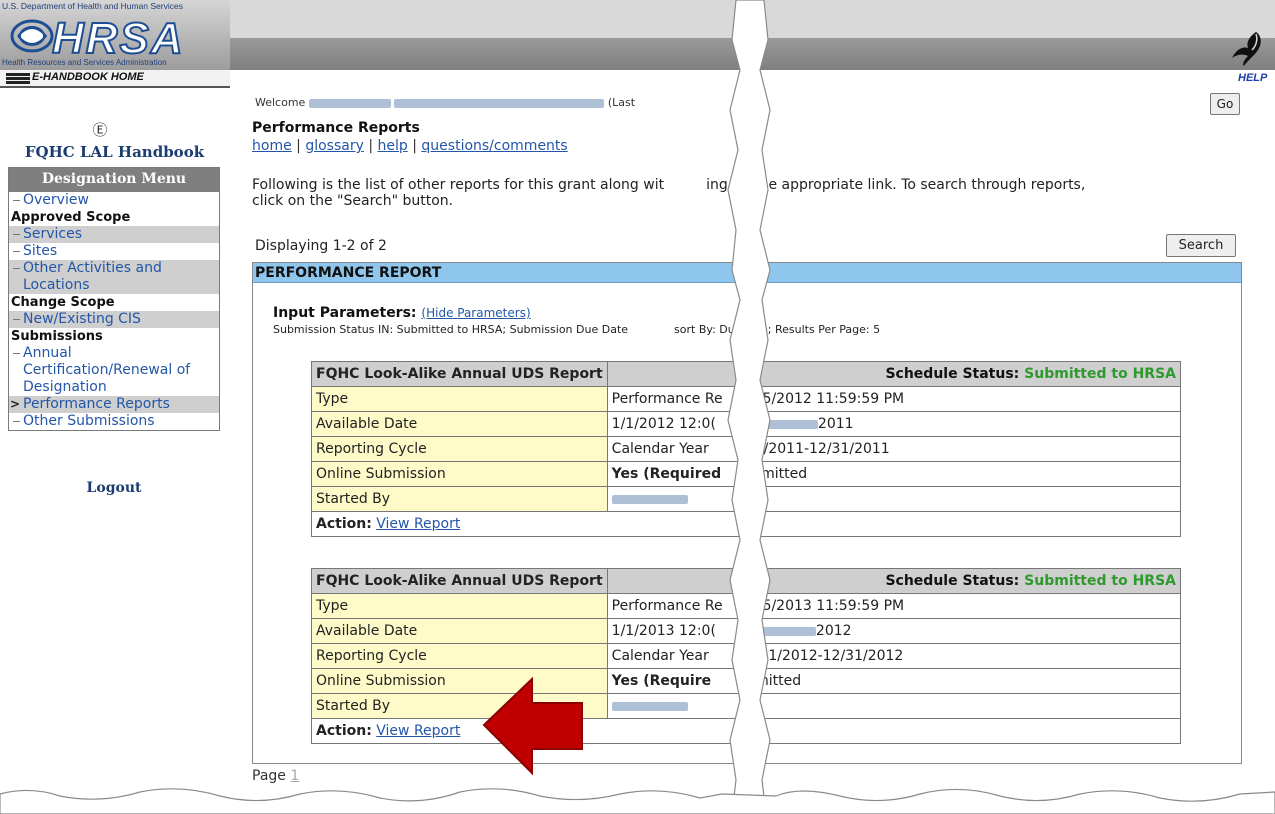 The width and height of the screenshot is (1275, 814). I want to click on menu-item-services: Services, so click(114, 234).